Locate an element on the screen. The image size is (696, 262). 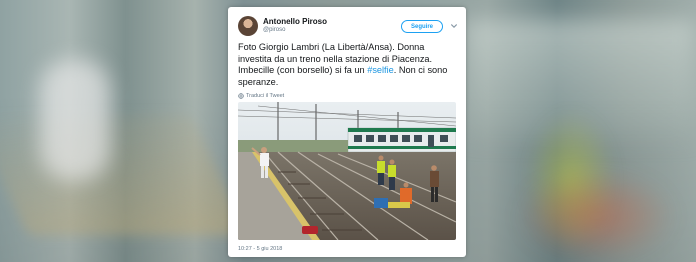
background-medic-blur is located at coordinates (596, 216).